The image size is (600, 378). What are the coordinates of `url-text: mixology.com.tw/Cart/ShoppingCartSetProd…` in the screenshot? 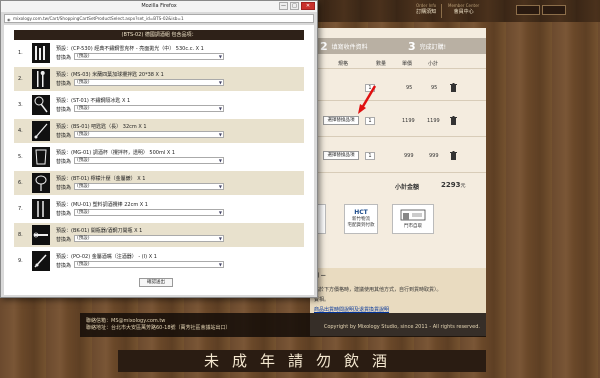 It's located at (98, 18).